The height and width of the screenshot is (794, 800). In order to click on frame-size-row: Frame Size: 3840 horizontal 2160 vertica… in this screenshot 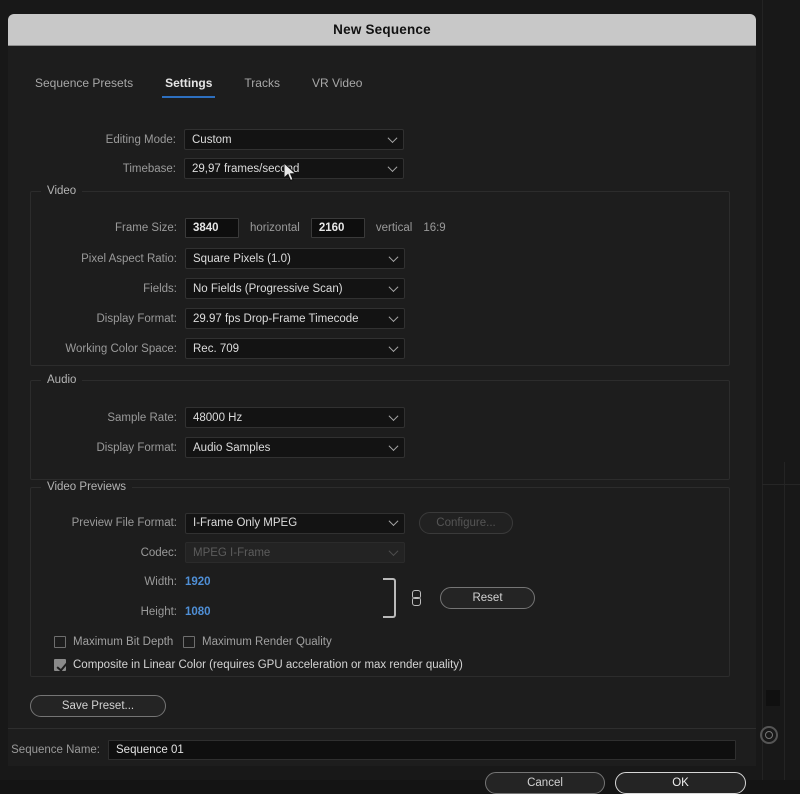, I will do `click(227, 228)`.